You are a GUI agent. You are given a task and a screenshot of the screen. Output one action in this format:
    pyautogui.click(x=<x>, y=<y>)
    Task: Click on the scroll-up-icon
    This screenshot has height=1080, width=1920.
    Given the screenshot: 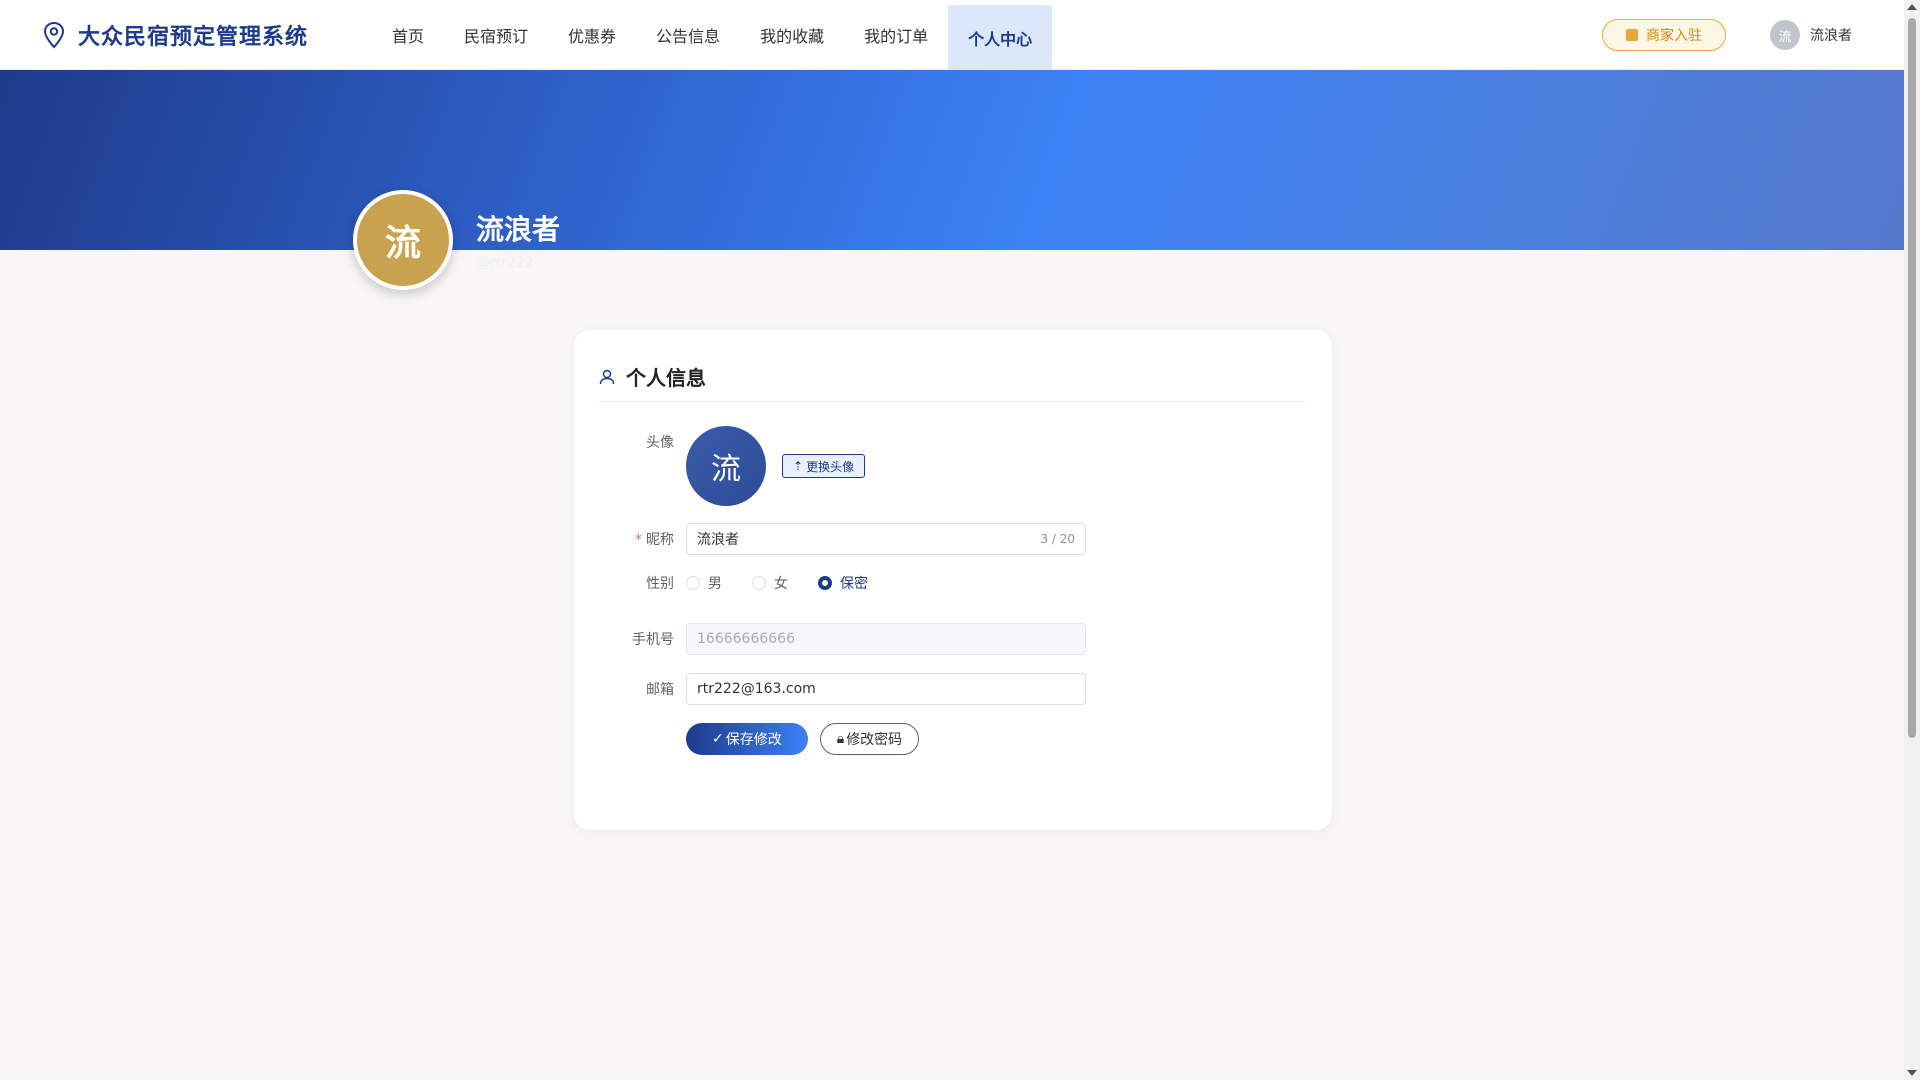 What is the action you would take?
    pyautogui.click(x=1912, y=7)
    